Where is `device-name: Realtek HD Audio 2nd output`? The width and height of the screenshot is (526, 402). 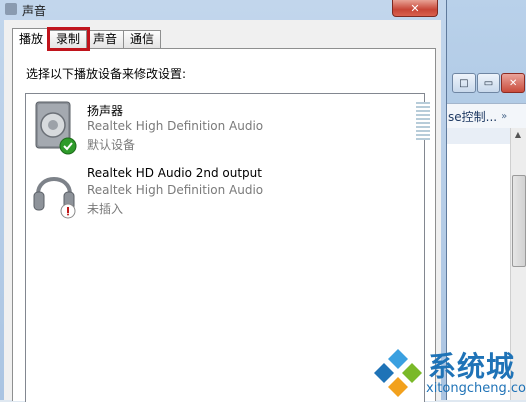
device-name: Realtek HD Audio 2nd output is located at coordinates (174, 173).